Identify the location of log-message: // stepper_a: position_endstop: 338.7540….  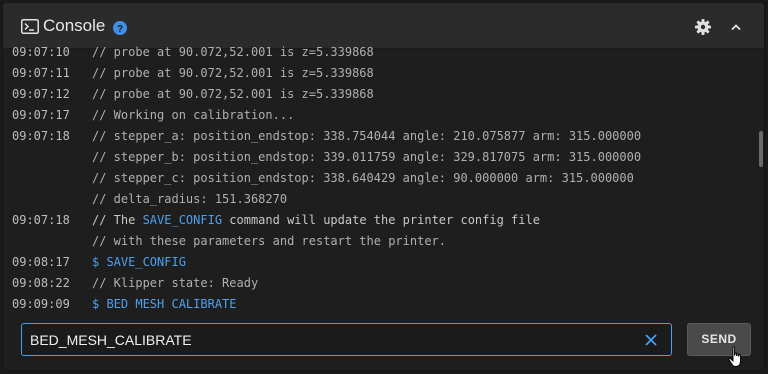
(367, 136).